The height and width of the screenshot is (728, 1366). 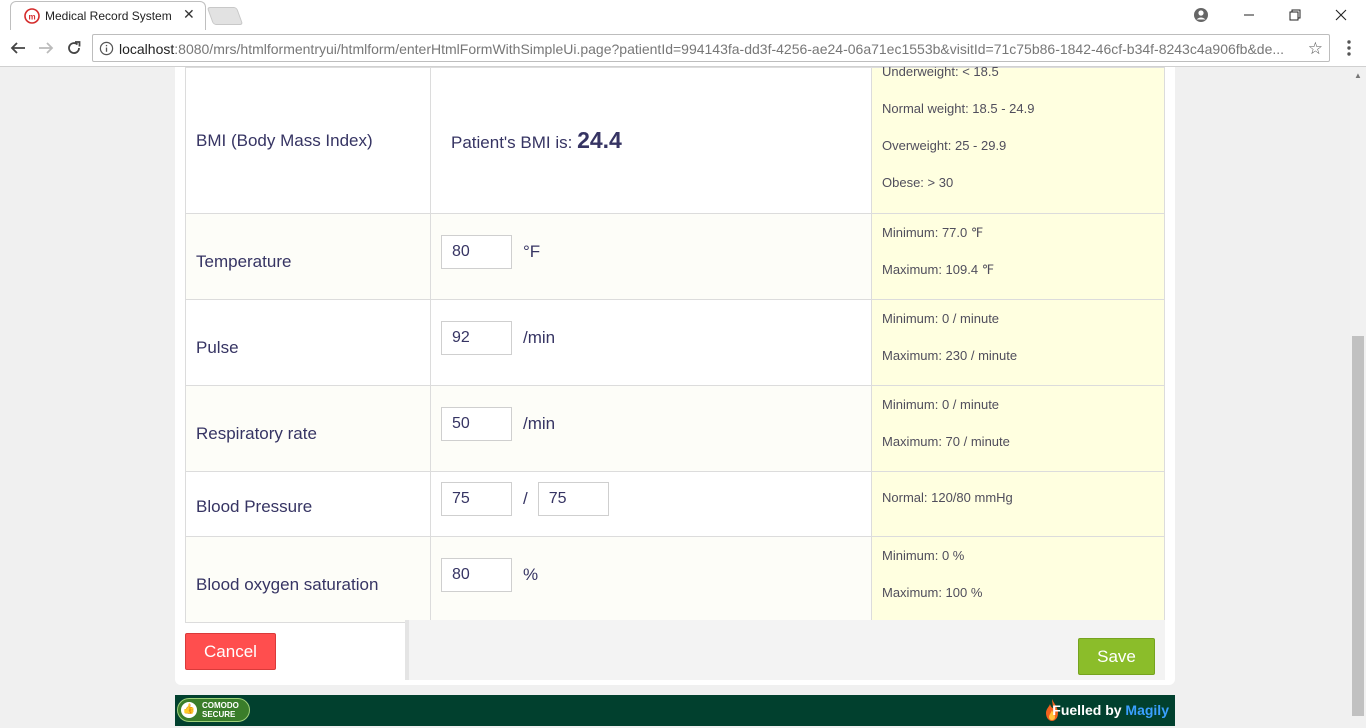 I want to click on blood-pressure-label: Blood Pressure, so click(x=308, y=504).